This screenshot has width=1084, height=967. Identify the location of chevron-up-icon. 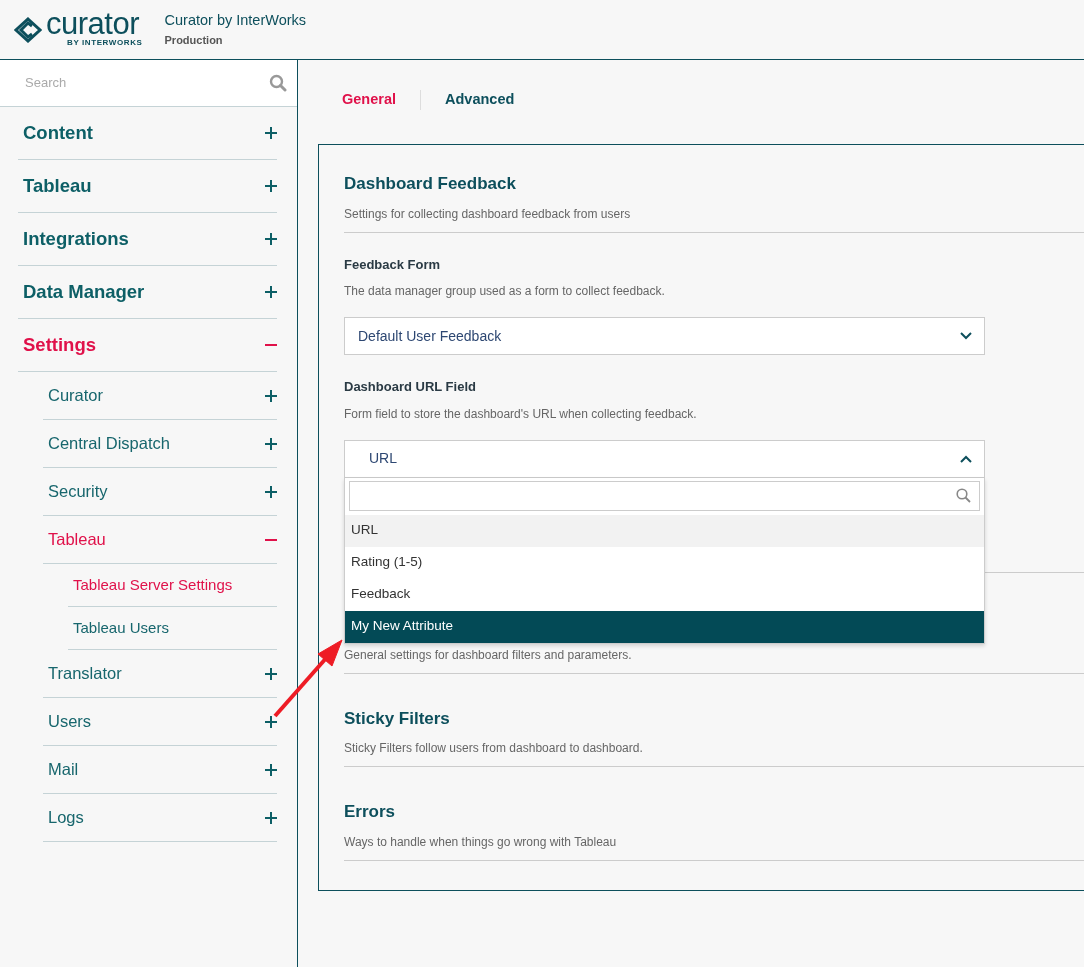
(966, 458).